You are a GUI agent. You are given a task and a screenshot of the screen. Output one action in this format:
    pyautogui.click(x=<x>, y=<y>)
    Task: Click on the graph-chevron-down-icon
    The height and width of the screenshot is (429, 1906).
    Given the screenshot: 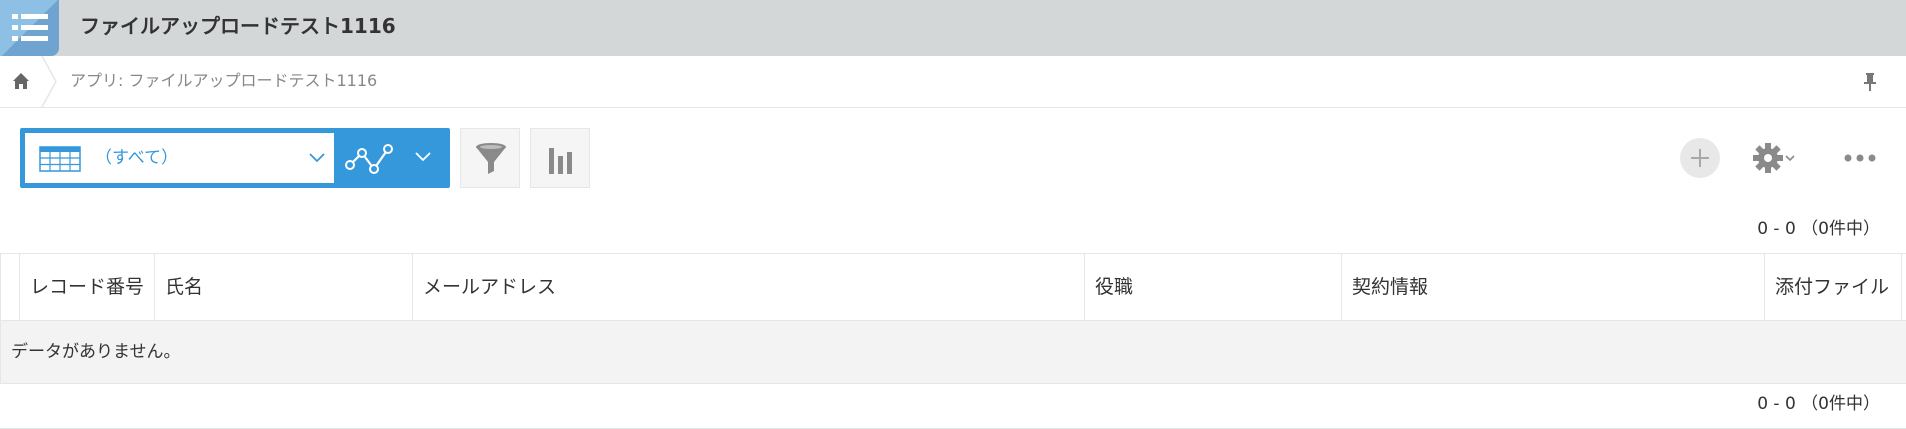 What is the action you would take?
    pyautogui.click(x=423, y=157)
    